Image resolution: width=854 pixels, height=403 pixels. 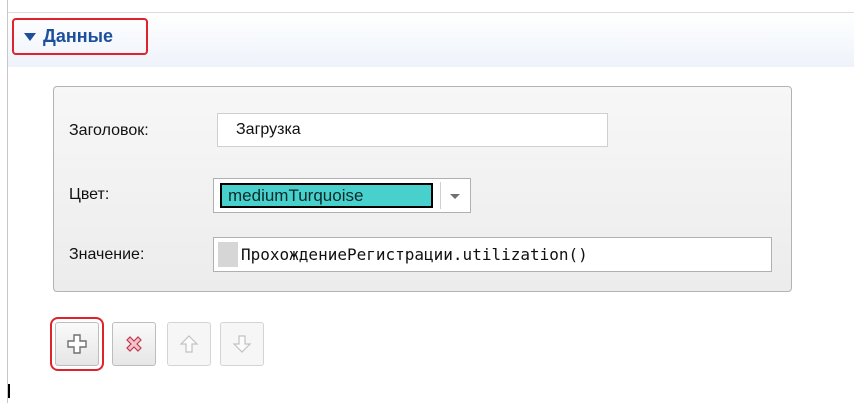 What do you see at coordinates (326, 195) in the screenshot?
I see `color-swatch: mediumTurquoise` at bounding box center [326, 195].